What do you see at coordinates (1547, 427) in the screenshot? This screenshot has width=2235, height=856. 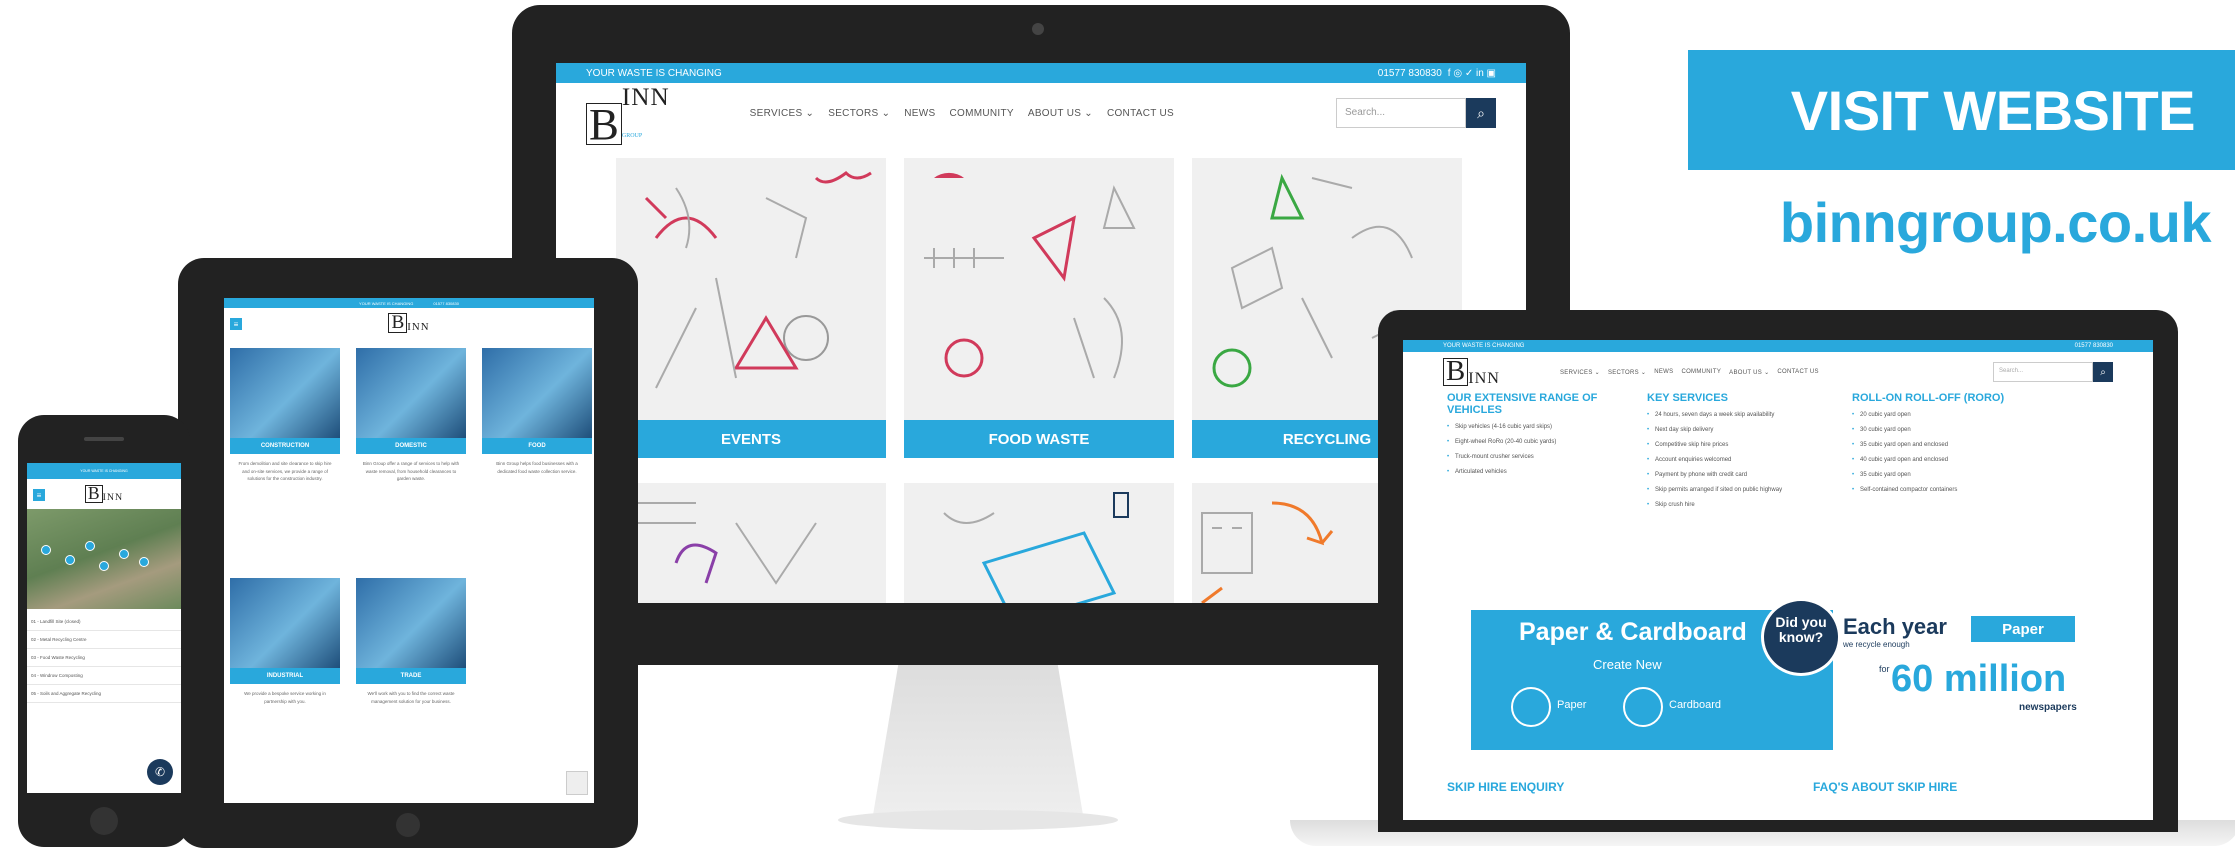 I see `list-item: Skip vehicles (4-16 cubic yard skips)` at bounding box center [1547, 427].